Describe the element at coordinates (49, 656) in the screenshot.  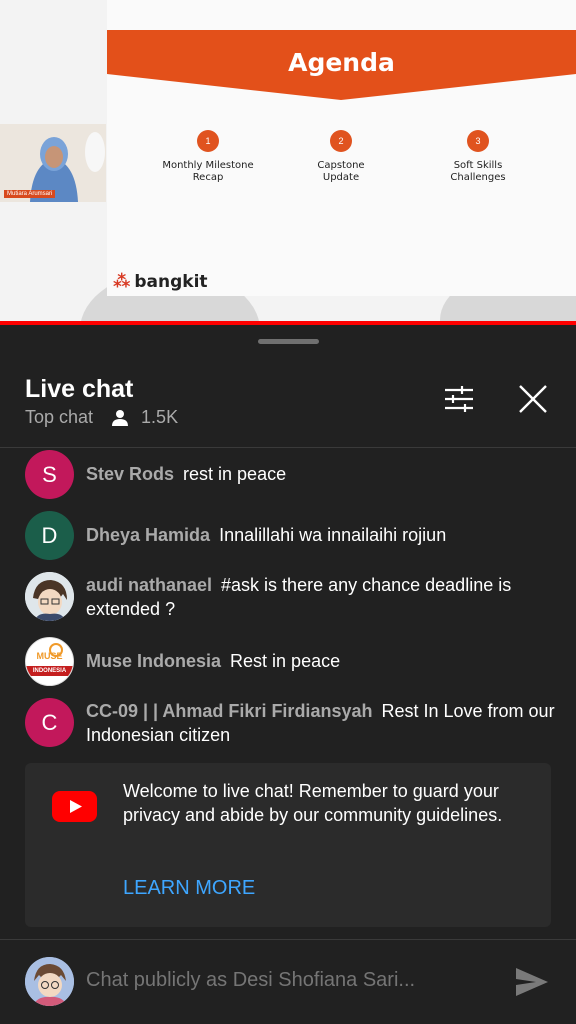
I see `muse-logo-text: MUSE` at that location.